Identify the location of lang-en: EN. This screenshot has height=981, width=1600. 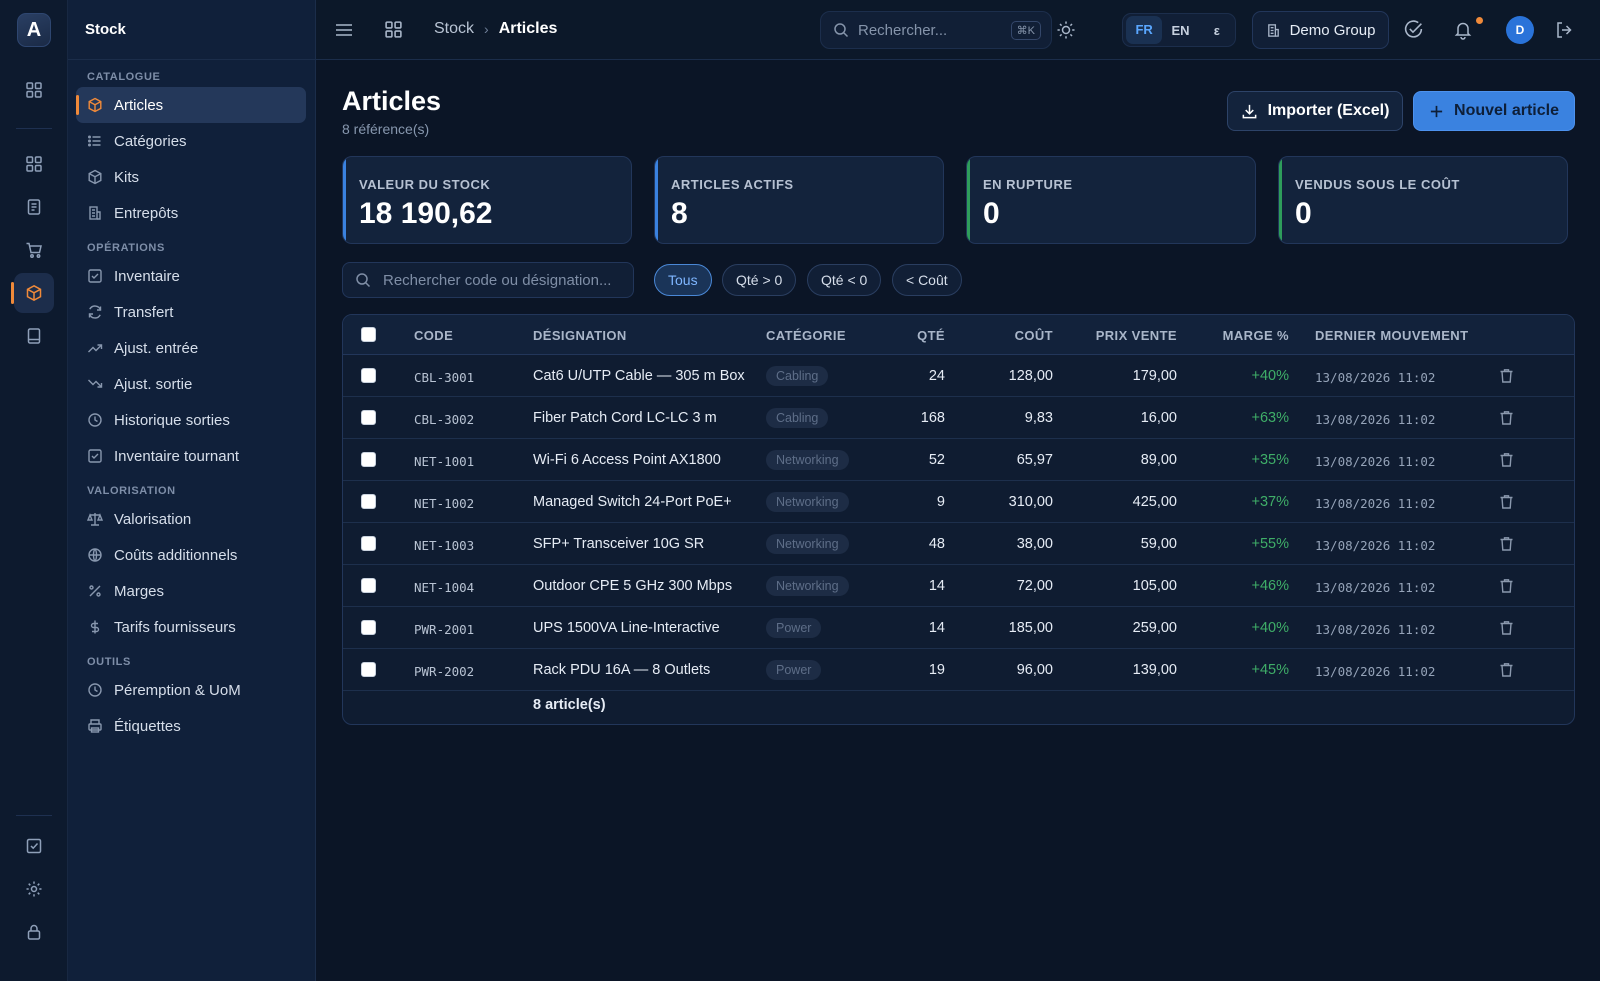
(1180, 30).